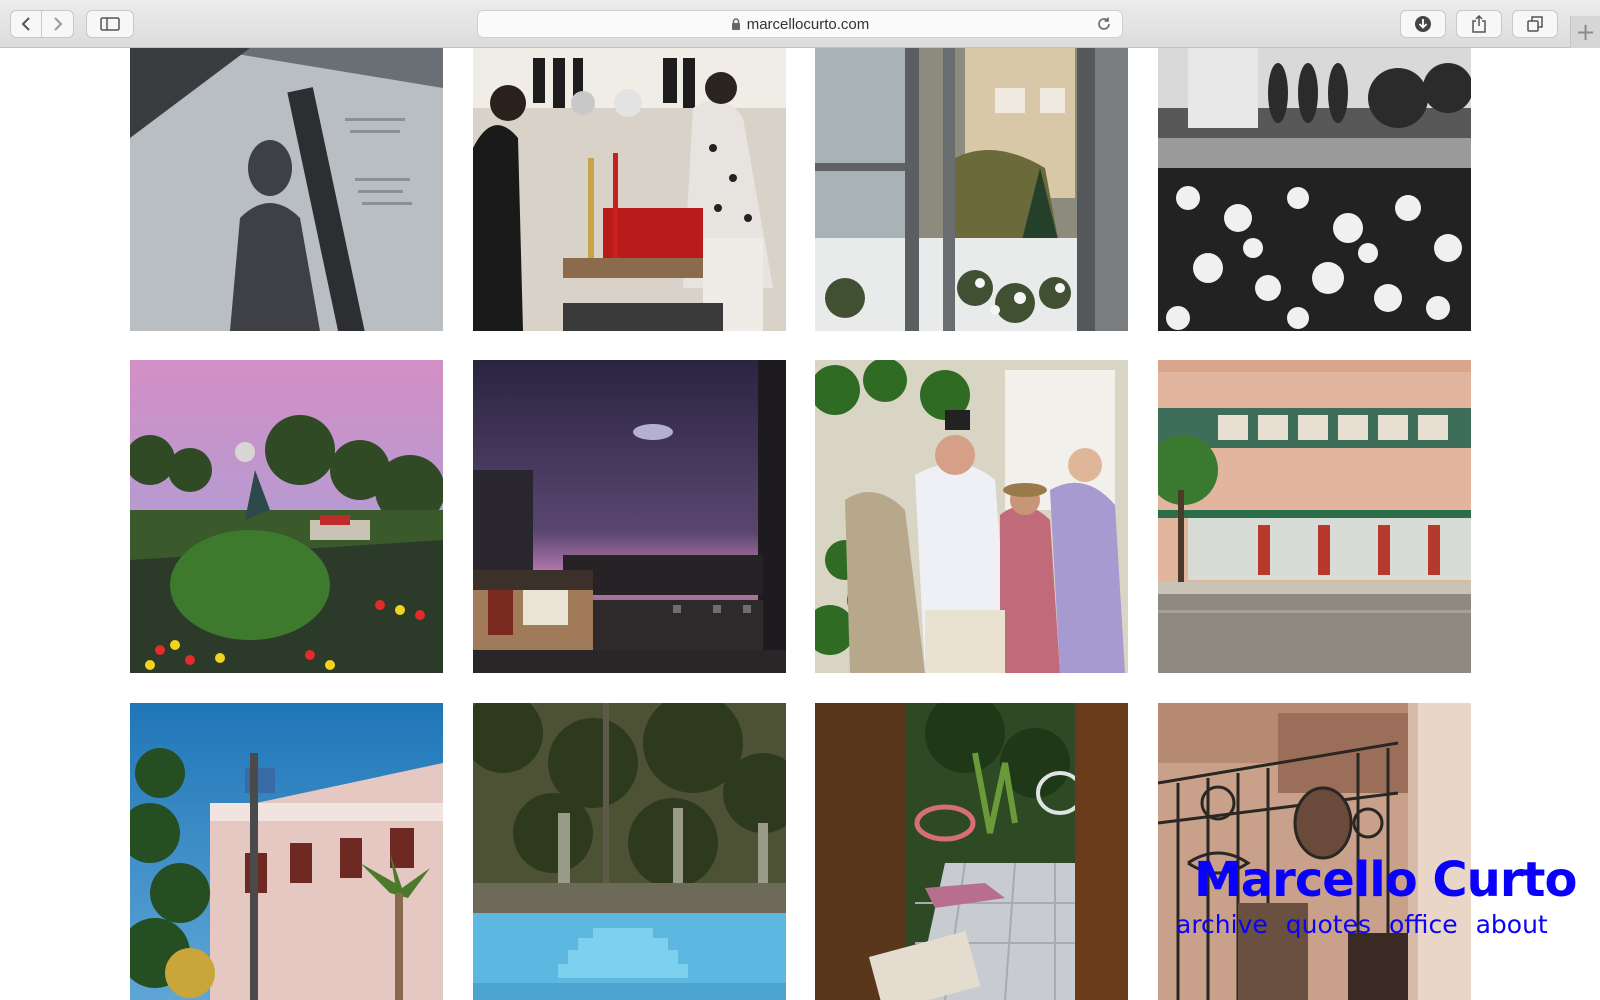 The height and width of the screenshot is (1000, 1600). What do you see at coordinates (286, 851) in the screenshot?
I see `photo-pink-mansion-palms` at bounding box center [286, 851].